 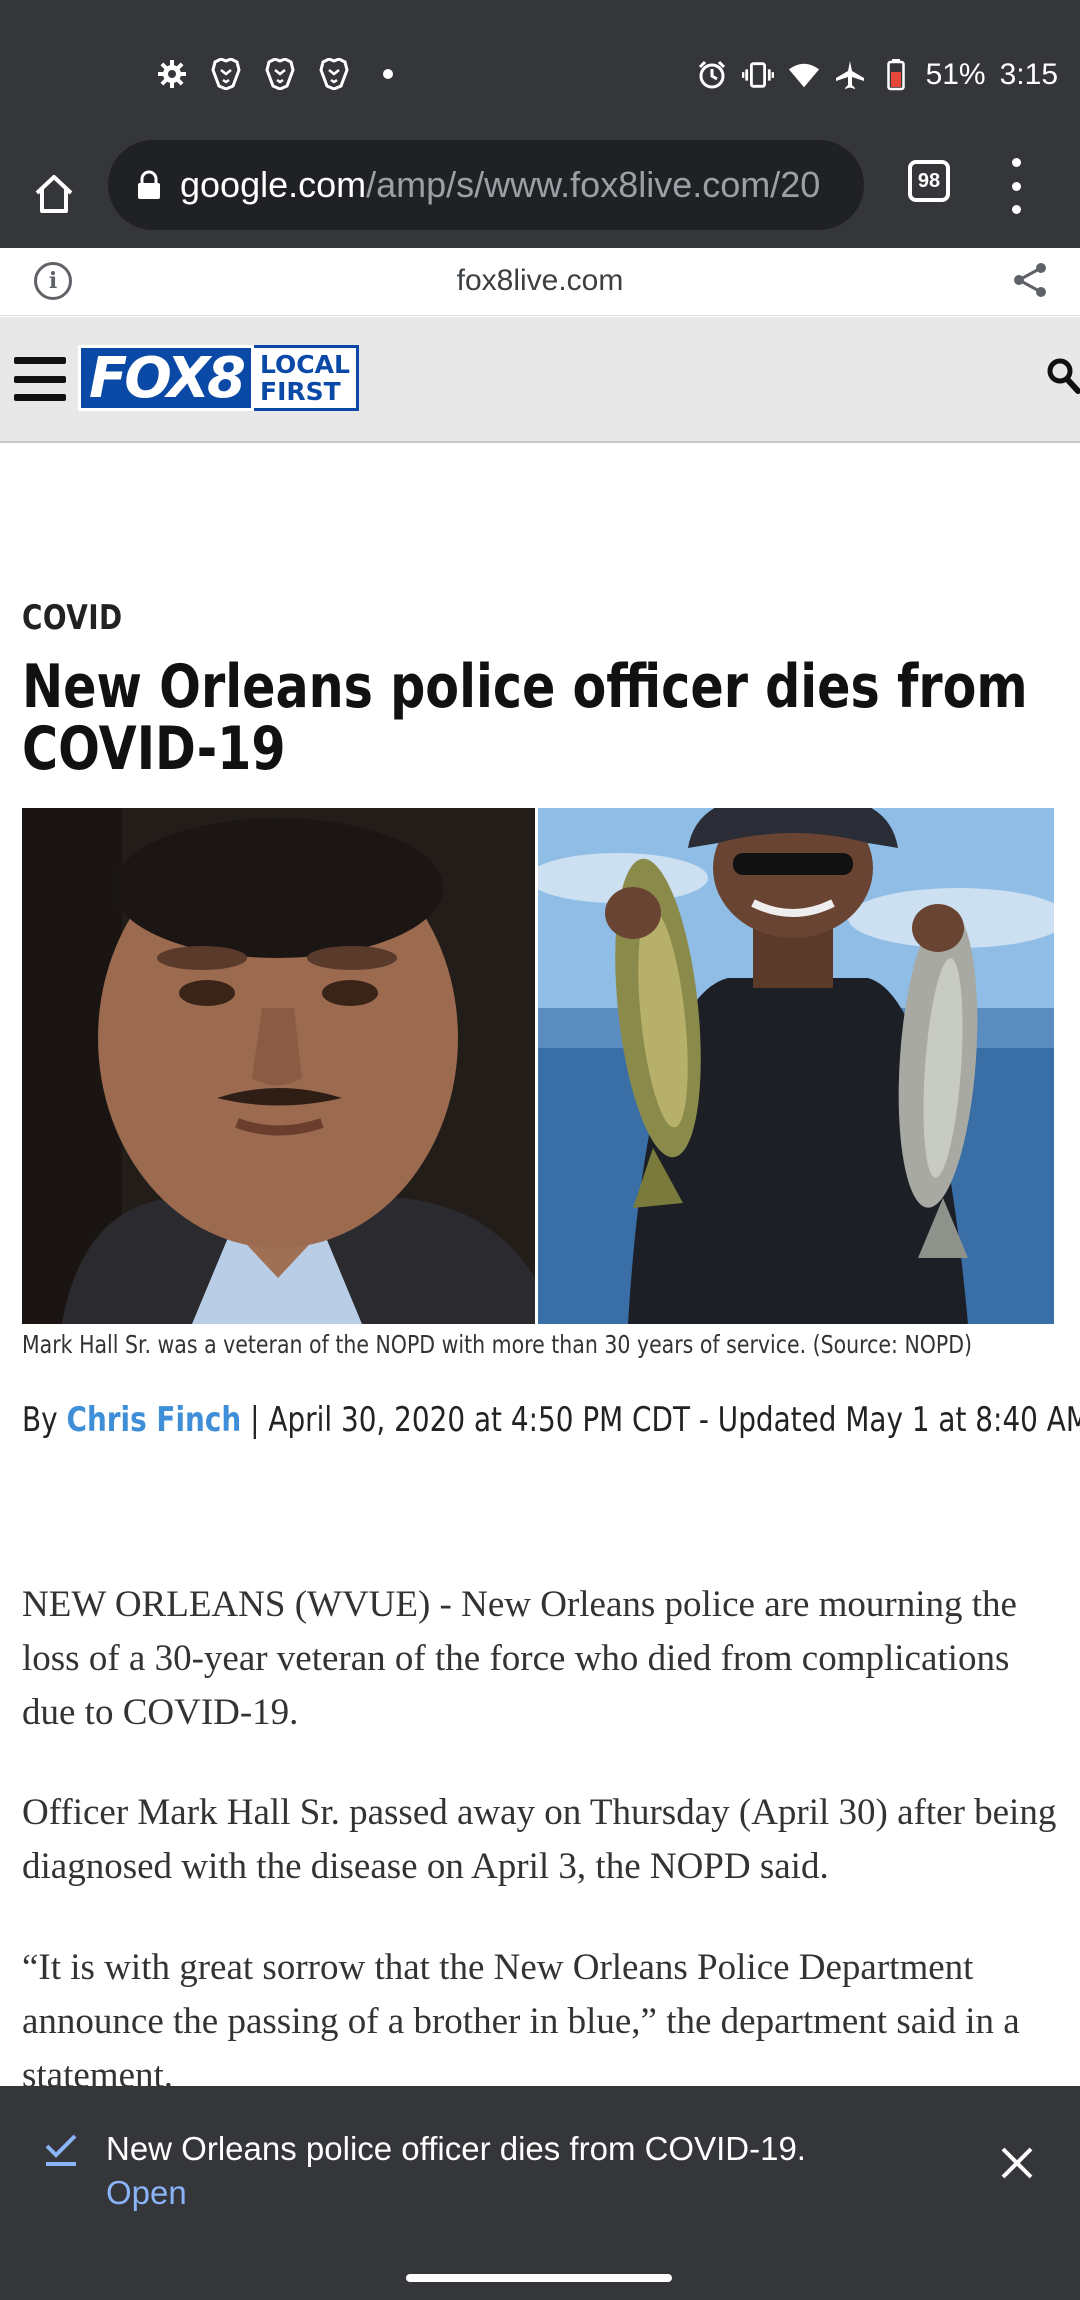 What do you see at coordinates (305, 364) in the screenshot?
I see `logo-line-1: LOCAL` at bounding box center [305, 364].